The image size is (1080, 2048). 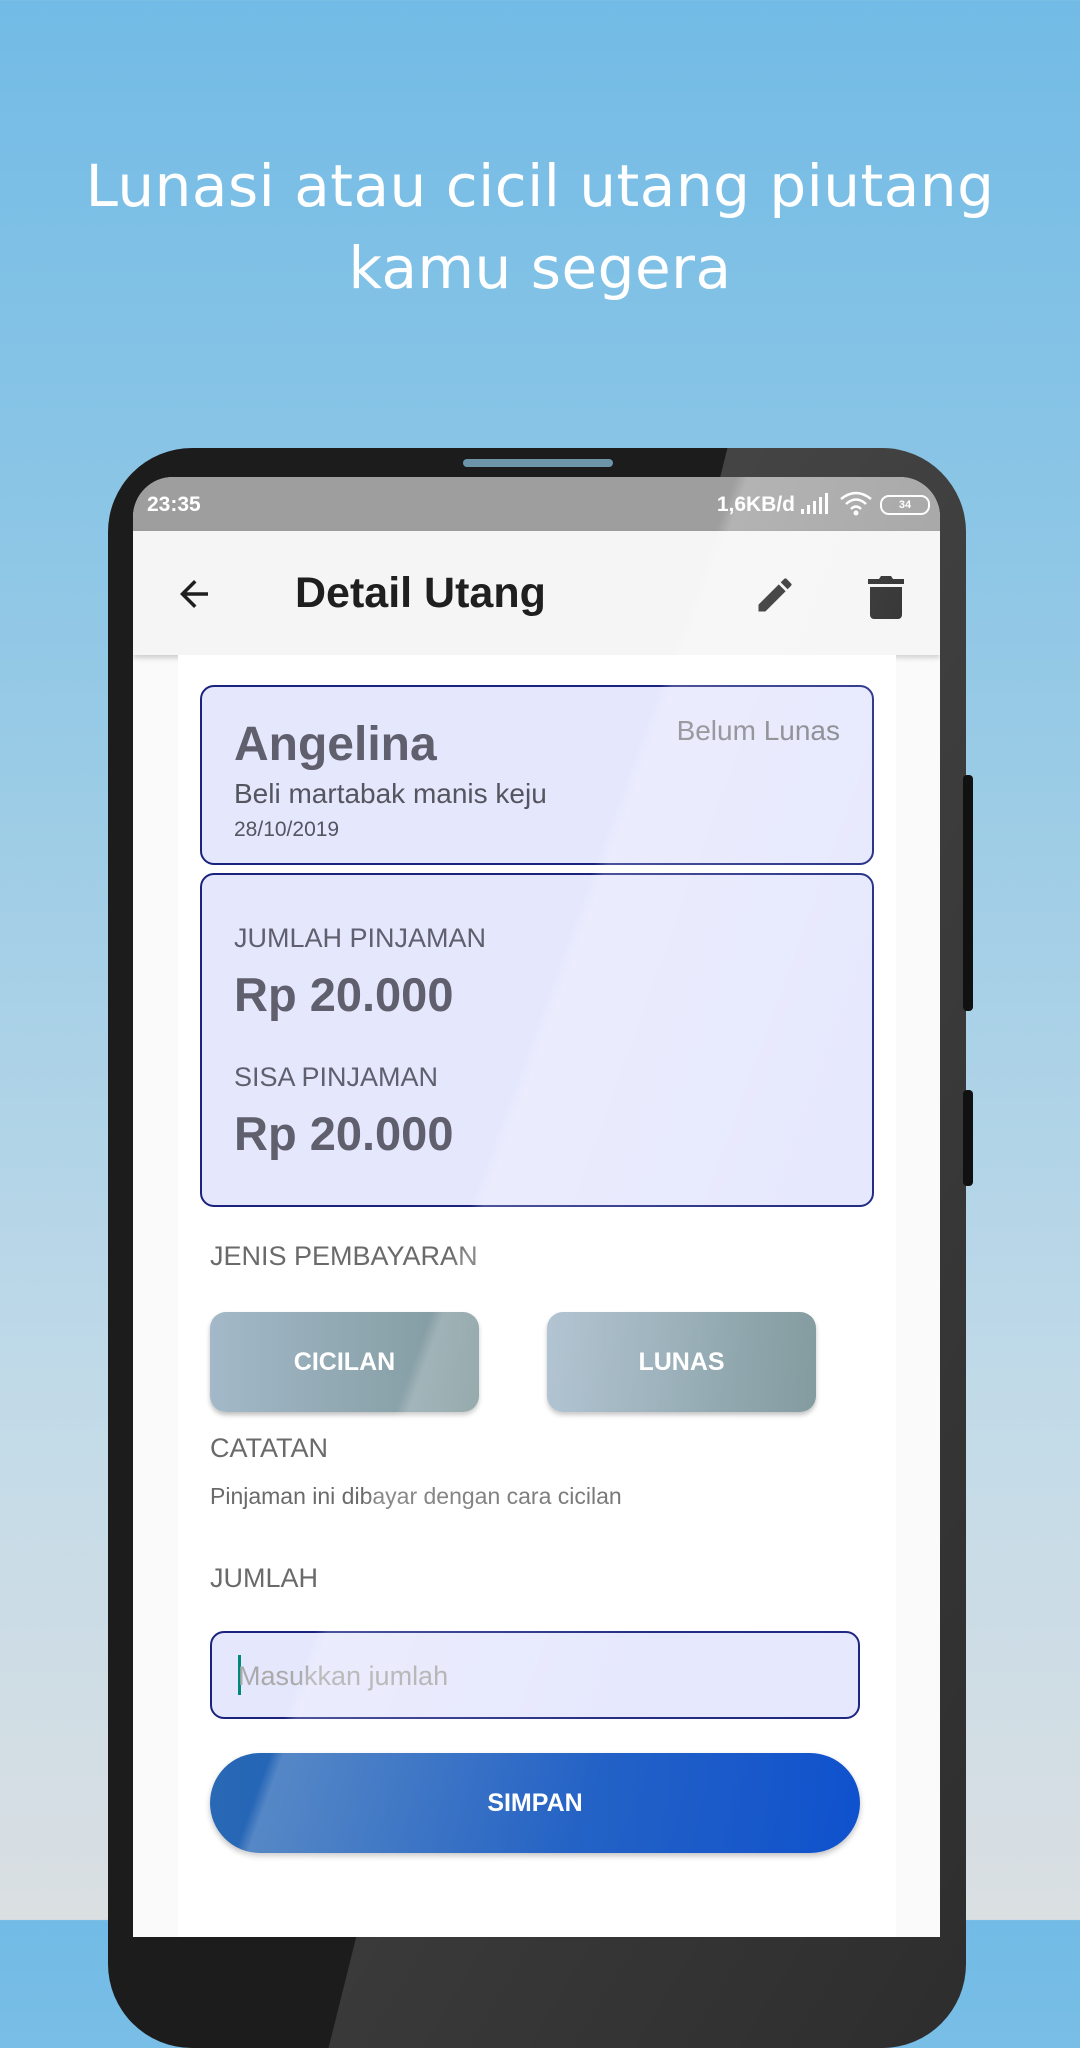 What do you see at coordinates (536, 504) in the screenshot?
I see `status-bar: 23:35 1,6KB/d 34` at bounding box center [536, 504].